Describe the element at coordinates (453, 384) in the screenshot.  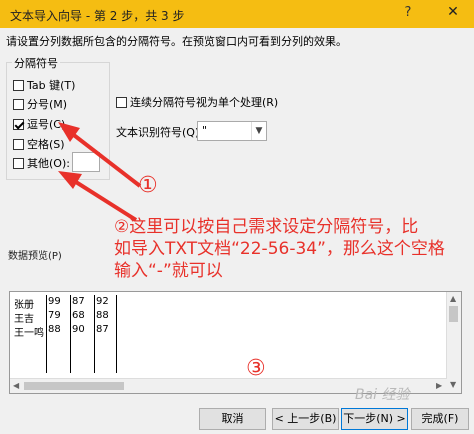
I see `scroll-down-icon: ▼` at that location.